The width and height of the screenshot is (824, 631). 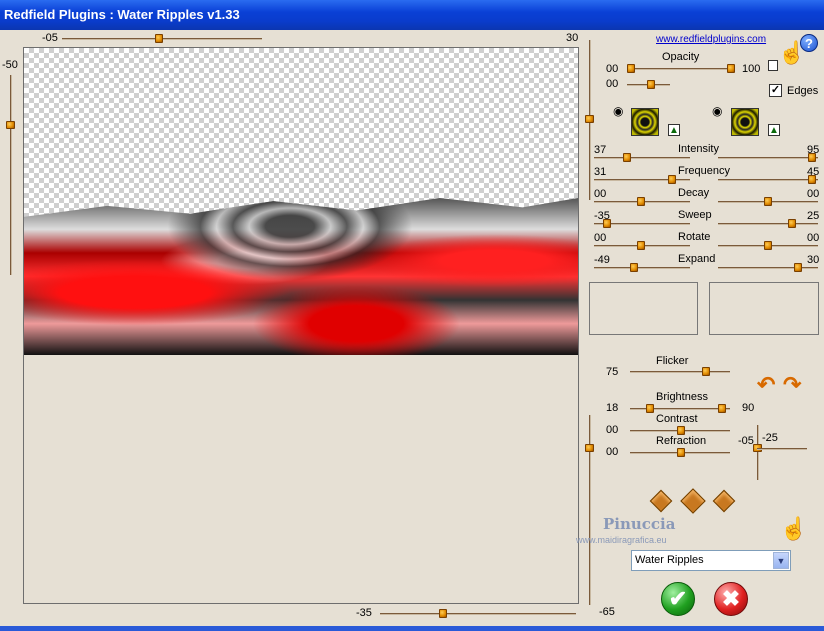 What do you see at coordinates (621, 540) in the screenshot?
I see `watermark-url: www.maidiragrafica.eu` at bounding box center [621, 540].